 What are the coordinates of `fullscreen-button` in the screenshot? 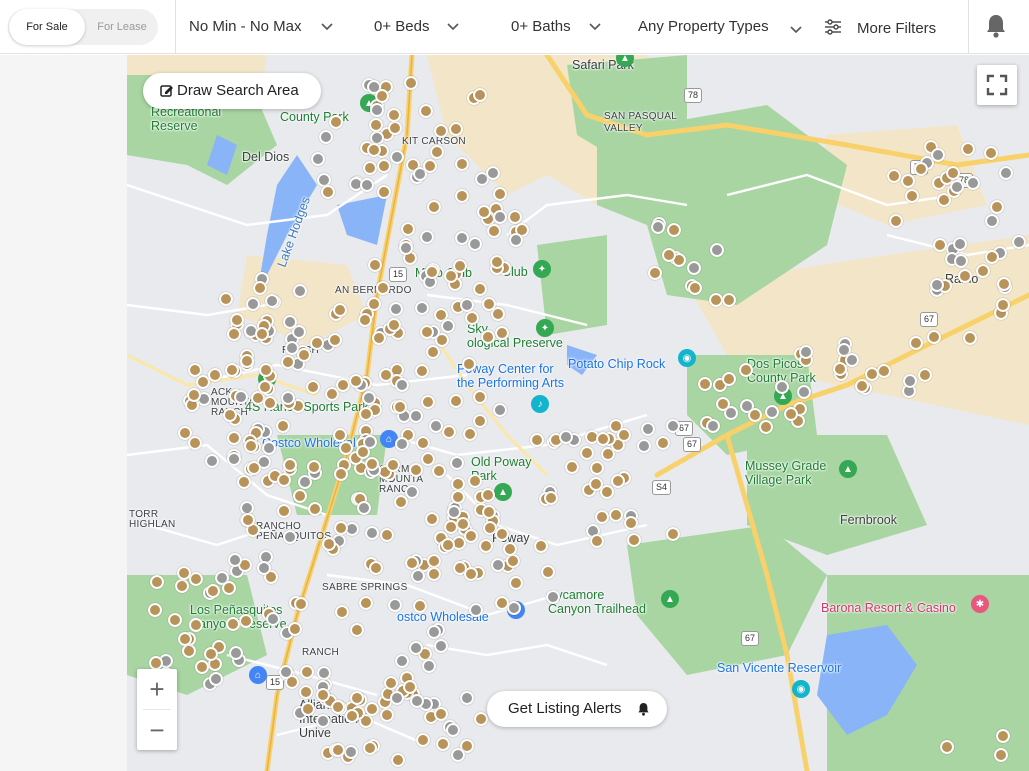 It's located at (997, 85).